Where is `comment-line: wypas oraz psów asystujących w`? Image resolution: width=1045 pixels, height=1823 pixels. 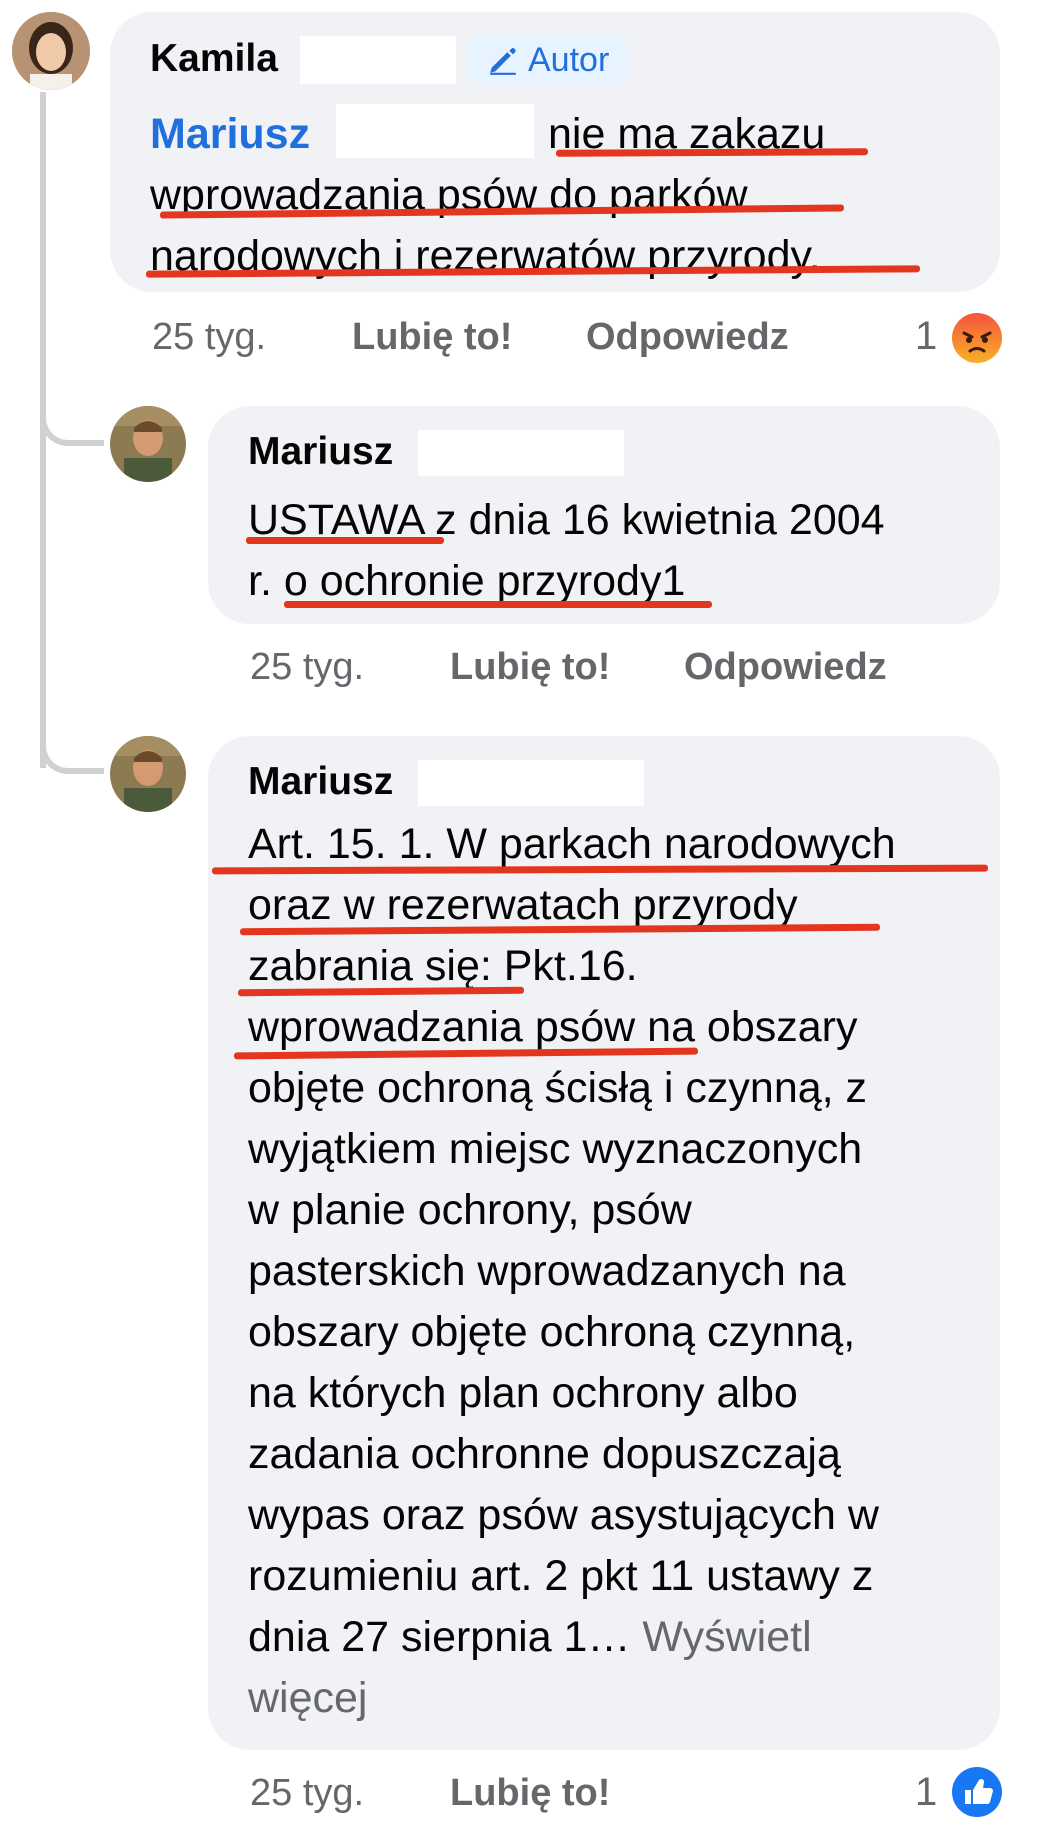 comment-line: wypas oraz psów asystujących w is located at coordinates (563, 1515).